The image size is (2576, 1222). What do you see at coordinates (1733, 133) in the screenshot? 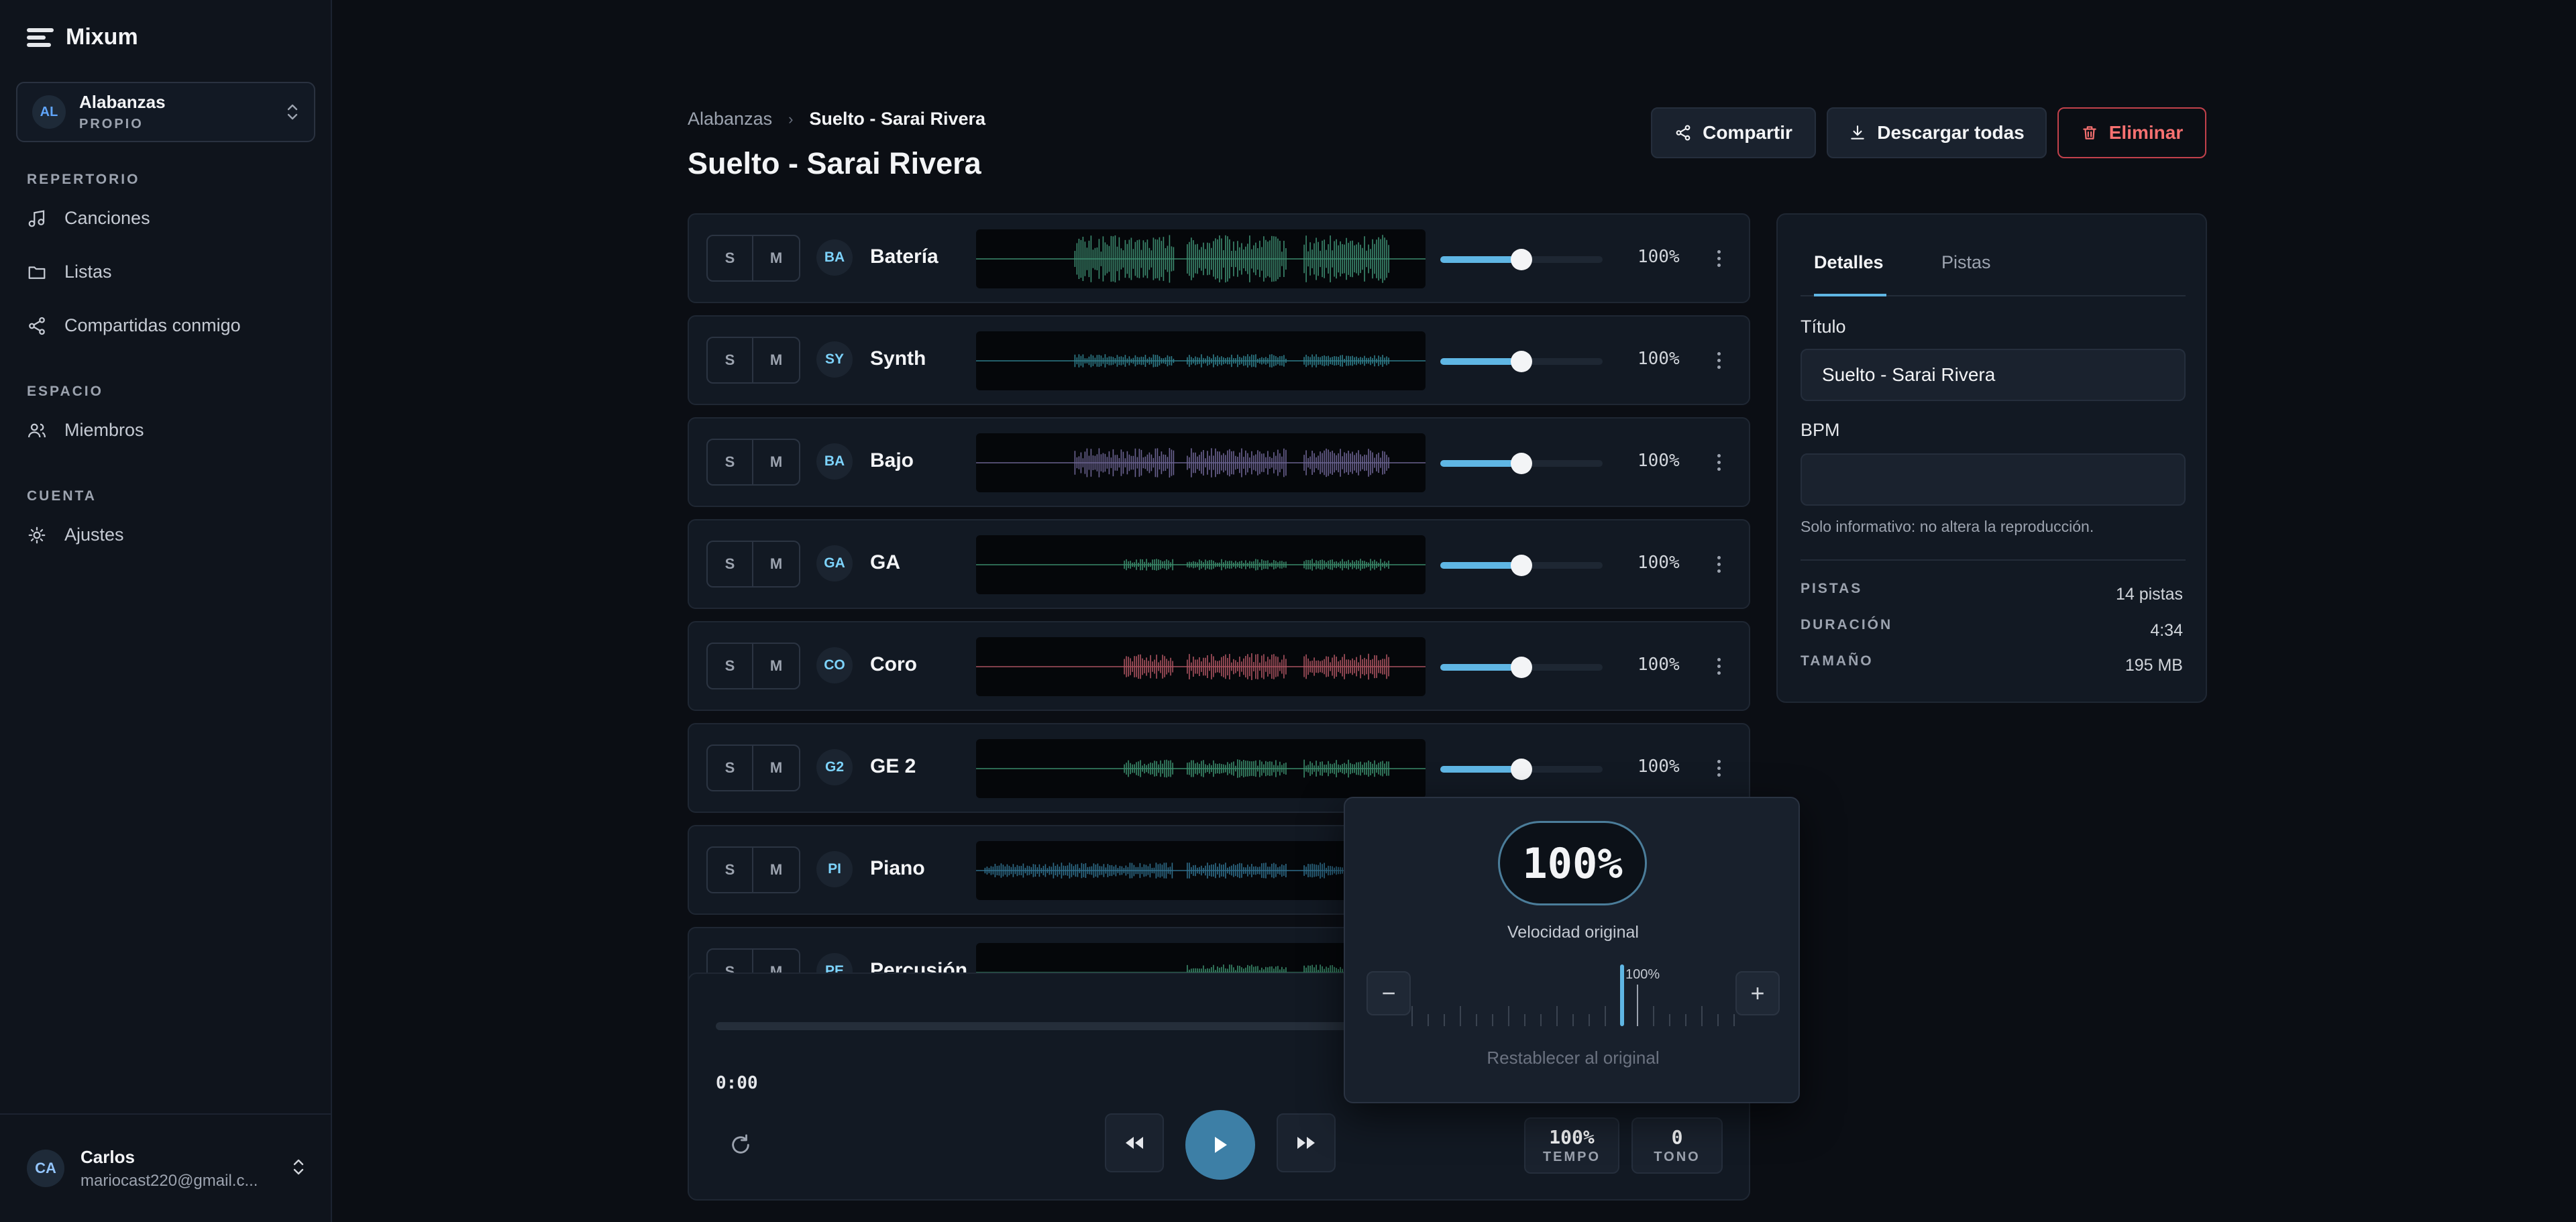
I see `share-button: Compartir` at bounding box center [1733, 133].